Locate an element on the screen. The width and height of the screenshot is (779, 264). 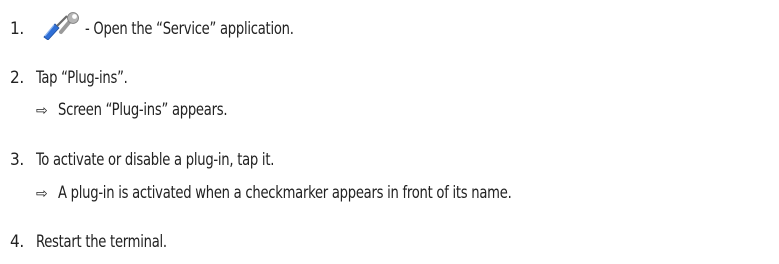
step-2: 2. Tap “Plug-ins”. is located at coordinates (76, 78).